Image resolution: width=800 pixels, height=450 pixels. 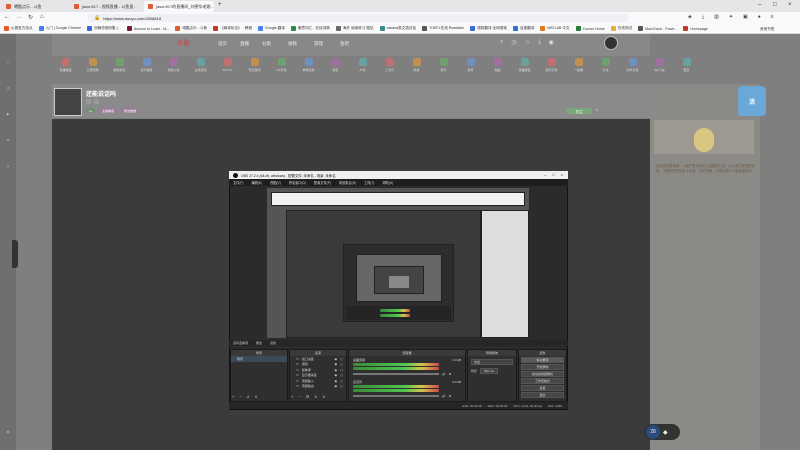 What do you see at coordinates (299, 396) in the screenshot?
I see `remove-source-icon: −` at bounding box center [299, 396].